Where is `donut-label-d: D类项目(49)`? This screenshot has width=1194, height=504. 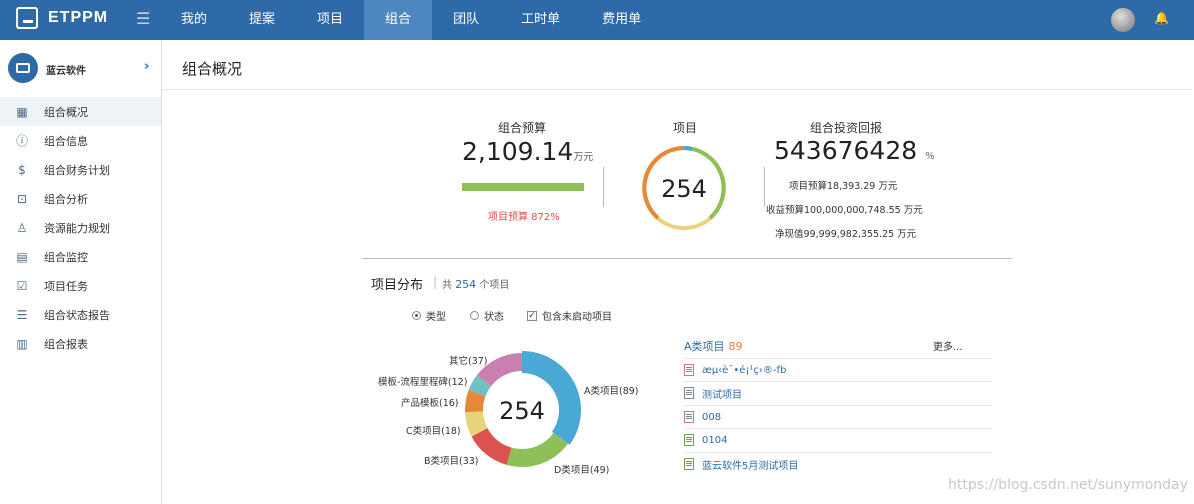
donut-label-d: D类项目(49) is located at coordinates (582, 470).